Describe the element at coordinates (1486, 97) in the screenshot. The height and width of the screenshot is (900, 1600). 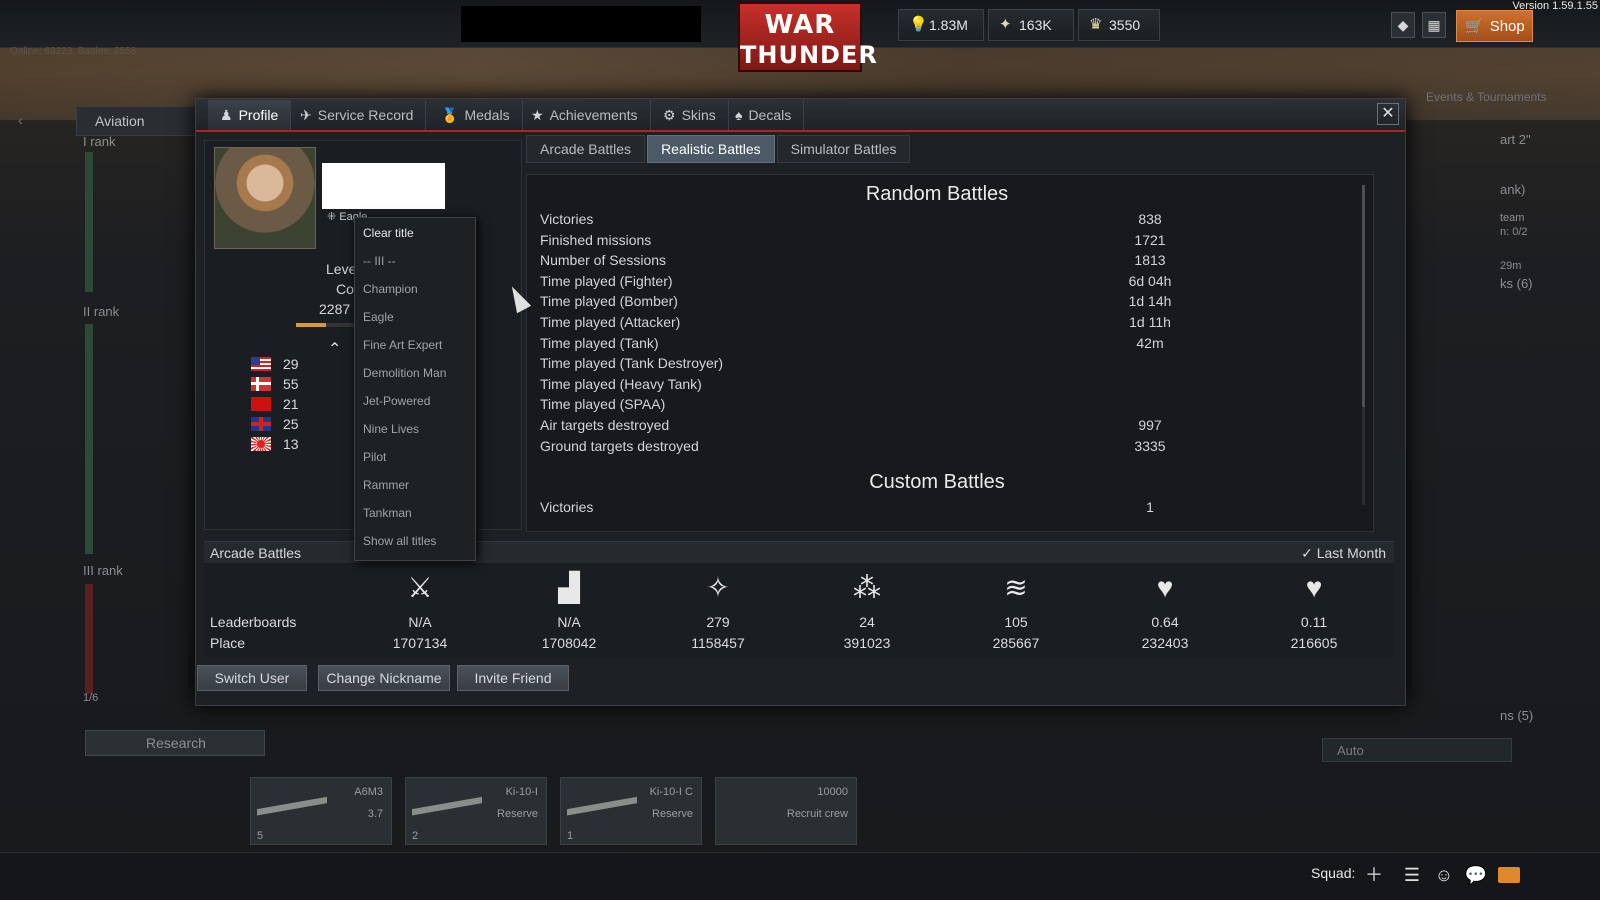
I see `events-tournaments-link: Events & Tournaments` at that location.